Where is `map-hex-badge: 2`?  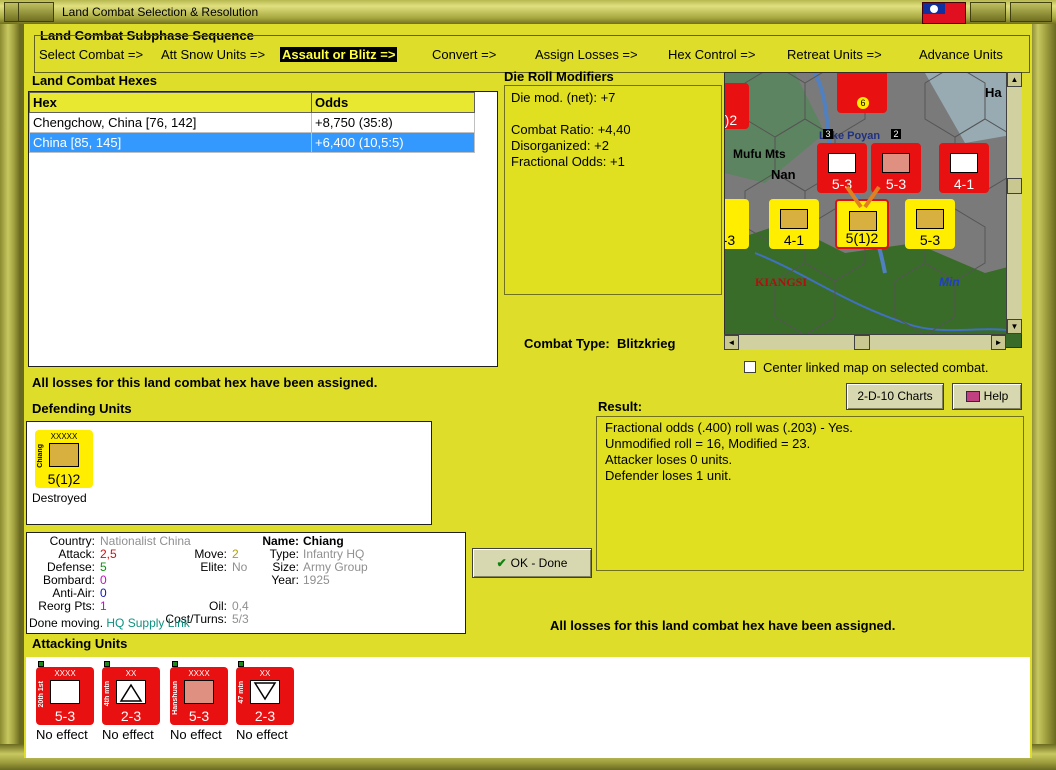 map-hex-badge: 2 is located at coordinates (896, 134).